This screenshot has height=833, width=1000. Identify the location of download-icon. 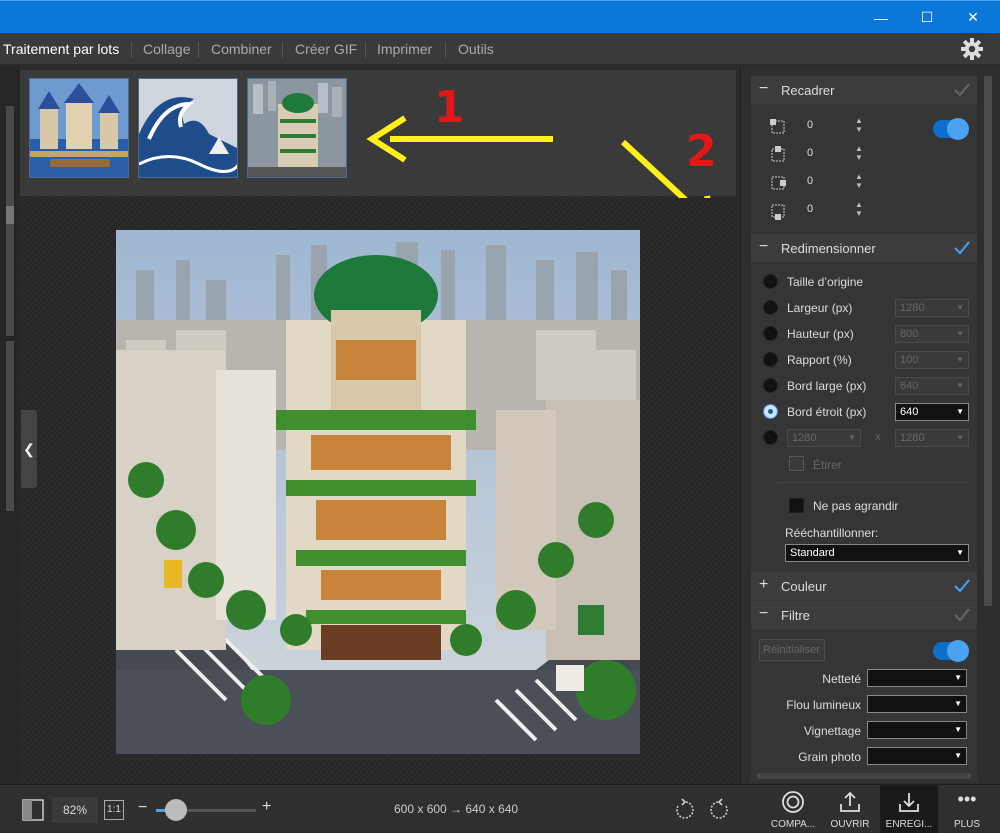
(909, 802).